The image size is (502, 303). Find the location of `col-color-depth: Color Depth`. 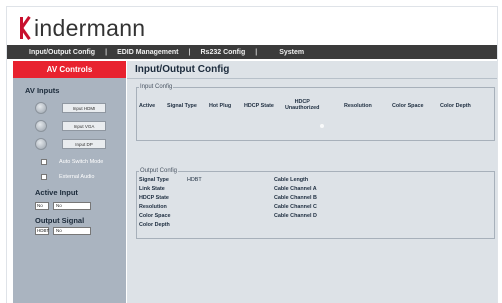

col-color-depth: Color Depth is located at coordinates (455, 106).